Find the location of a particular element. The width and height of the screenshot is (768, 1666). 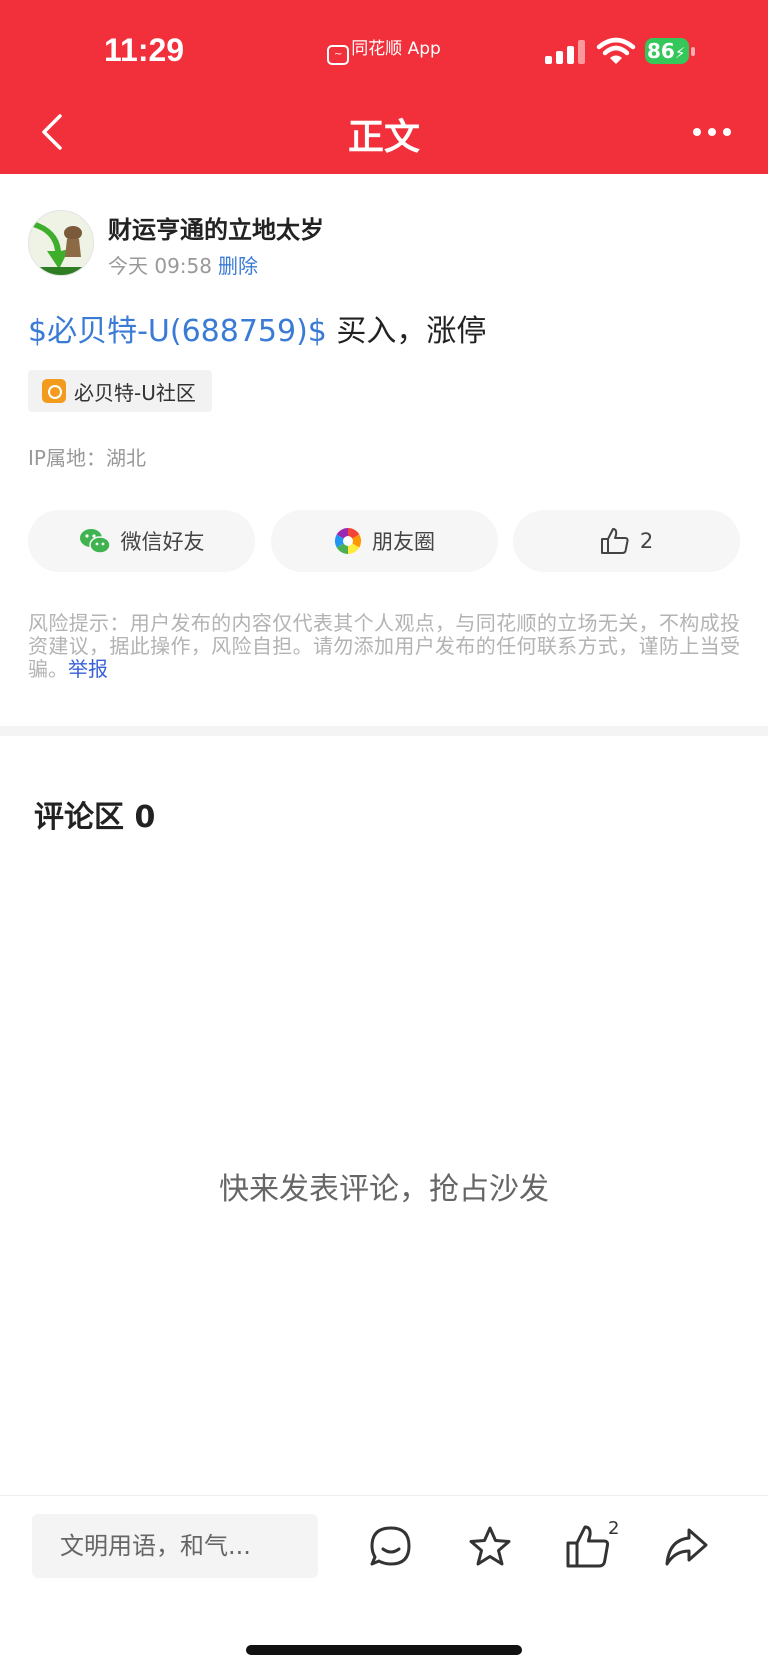

share-row: 微信好友 朋友圈 2 is located at coordinates (384, 541).